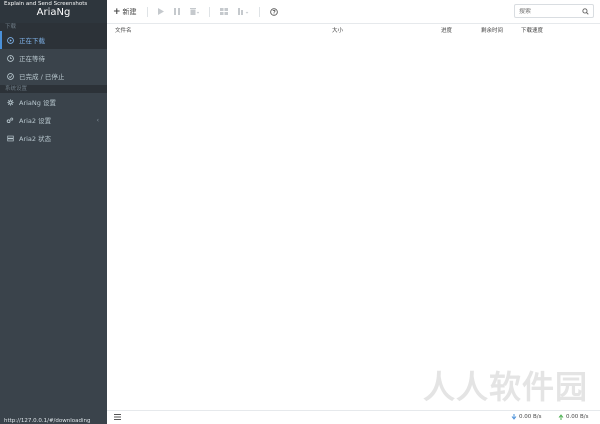  I want to click on server-icon, so click(10, 138).